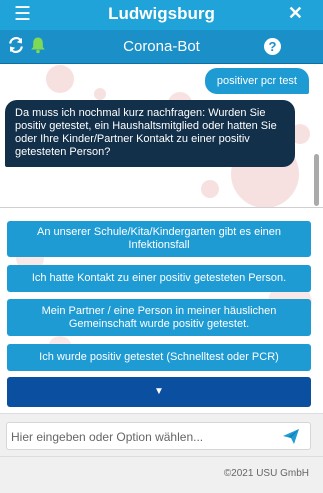 This screenshot has height=493, width=323. I want to click on send-icon, so click(291, 439).